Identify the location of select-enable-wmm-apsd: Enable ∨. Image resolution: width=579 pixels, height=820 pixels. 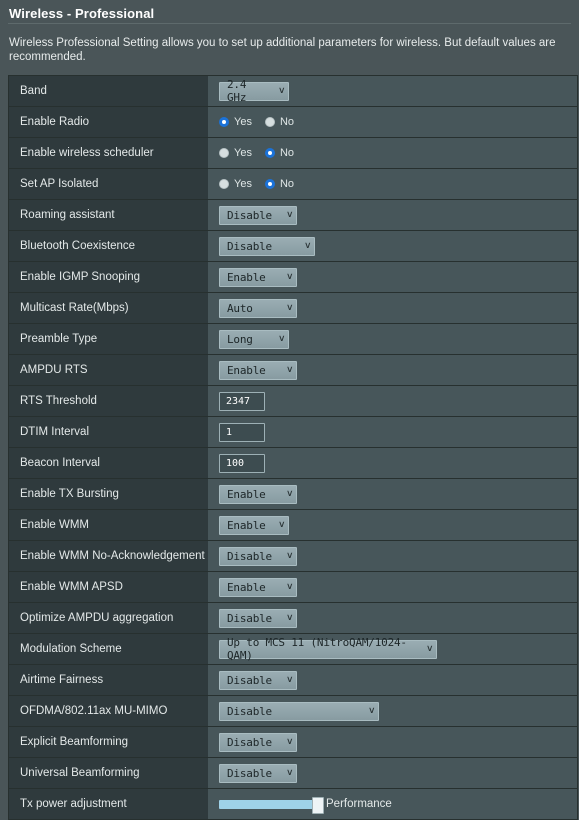
(258, 587).